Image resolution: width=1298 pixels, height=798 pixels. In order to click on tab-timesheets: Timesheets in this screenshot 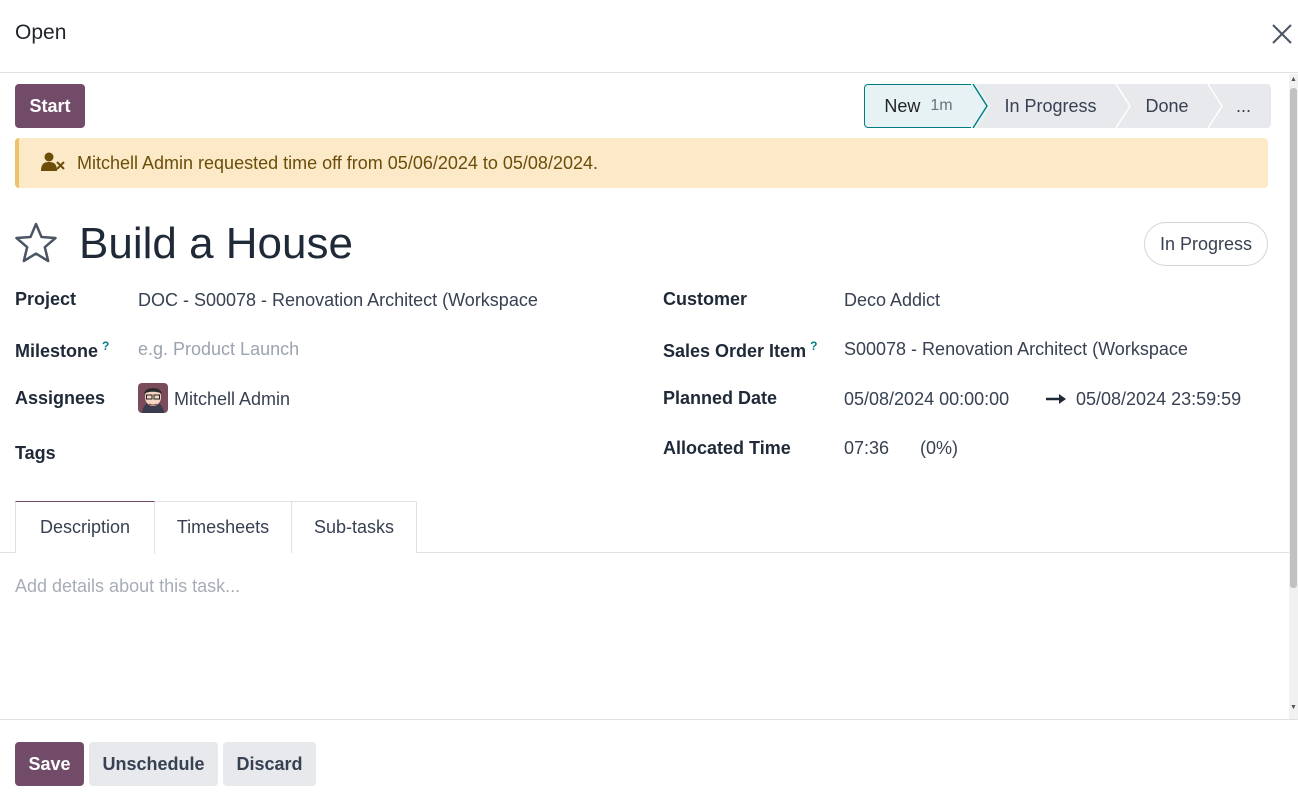, I will do `click(223, 527)`.